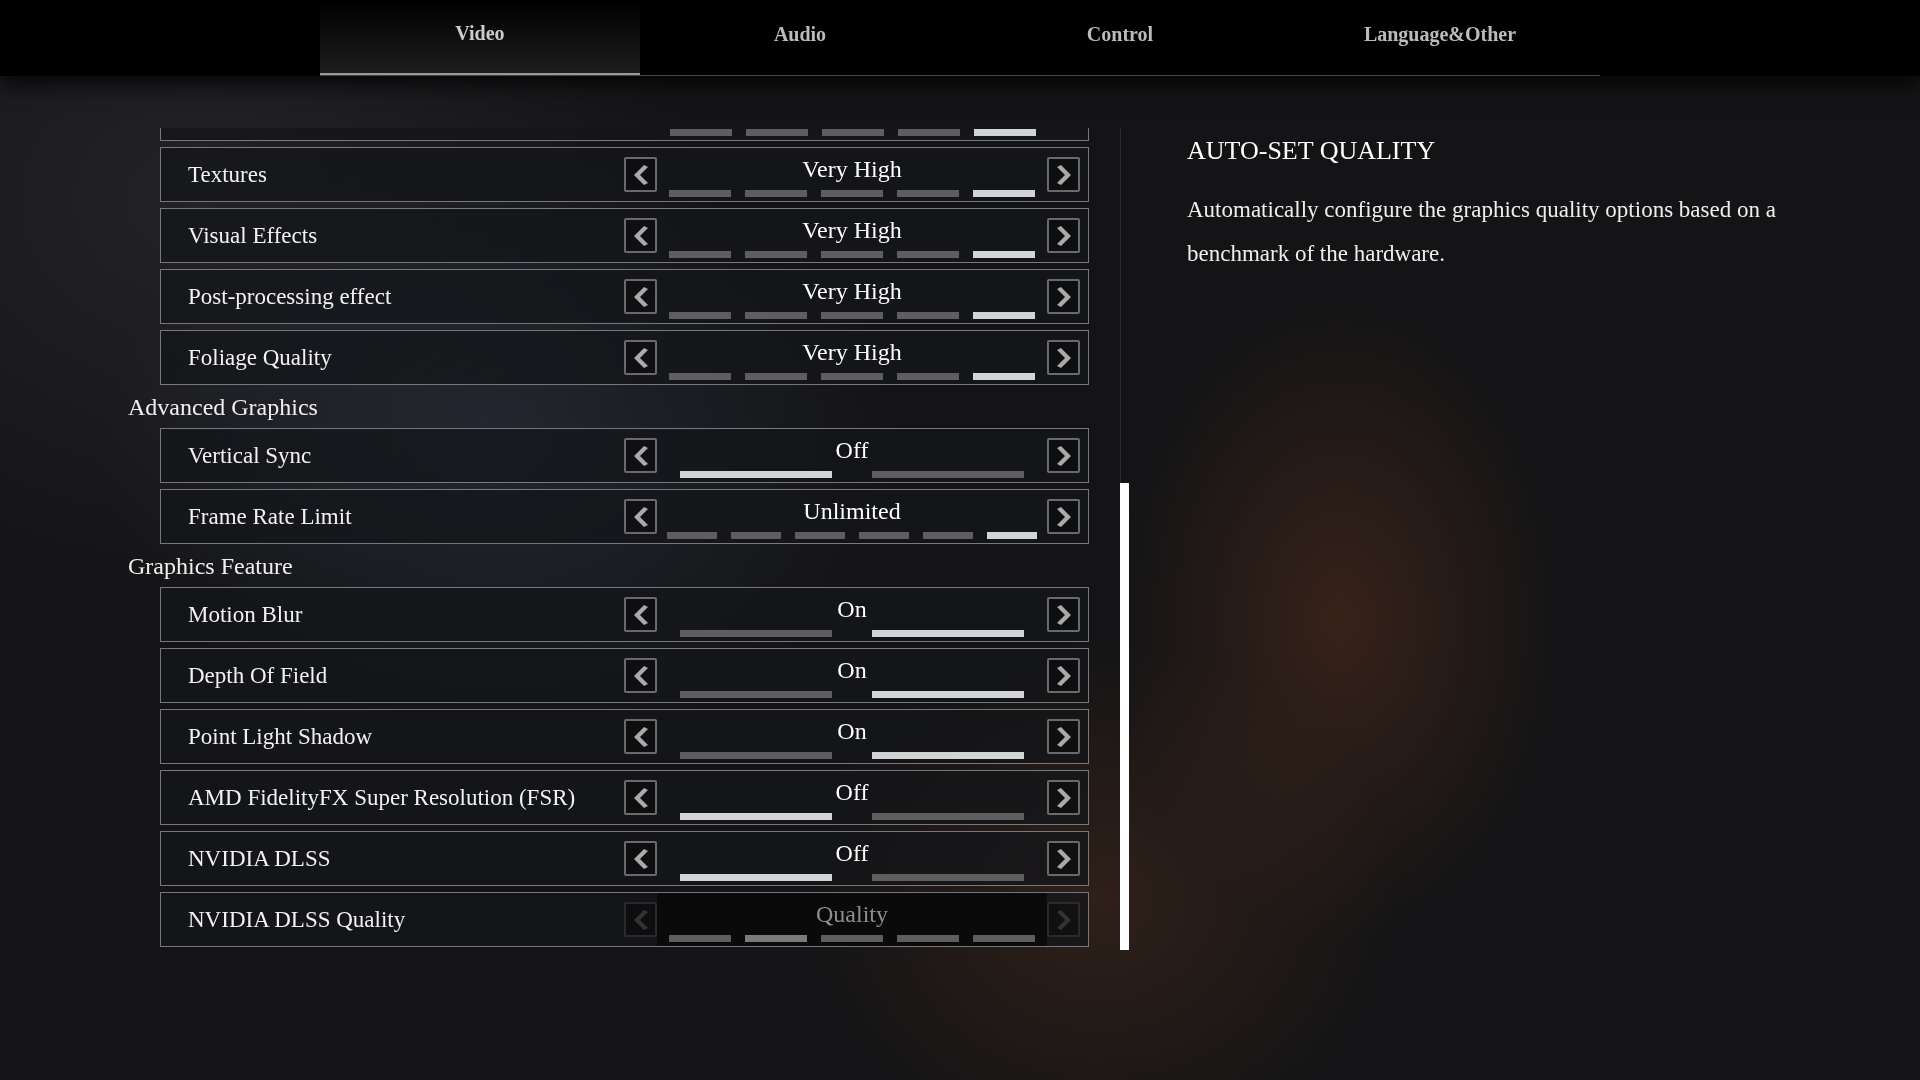 The width and height of the screenshot is (1920, 1080). Describe the element at coordinates (800, 37) in the screenshot. I see `tab: Audio` at that location.